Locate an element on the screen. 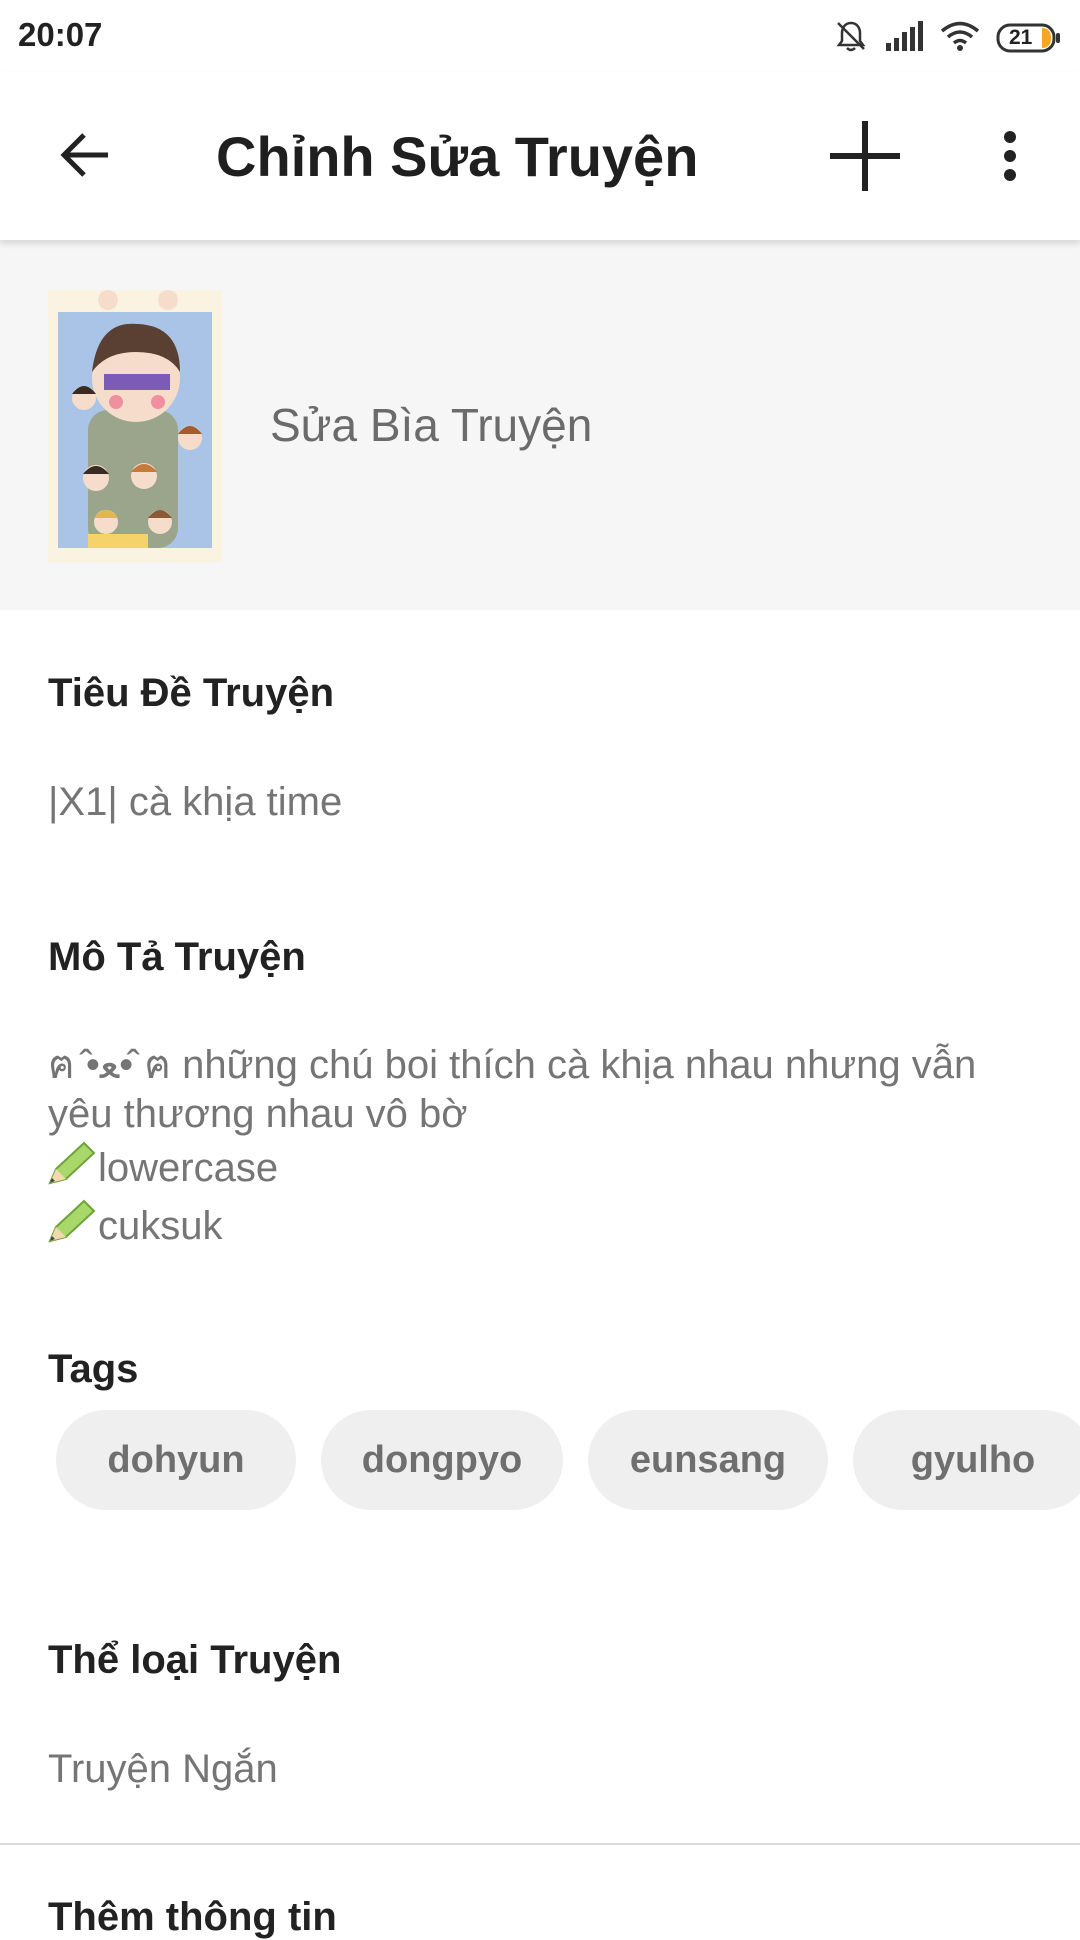  edit-cover-label: Sửa Bìa Truyện is located at coordinates (431, 425).